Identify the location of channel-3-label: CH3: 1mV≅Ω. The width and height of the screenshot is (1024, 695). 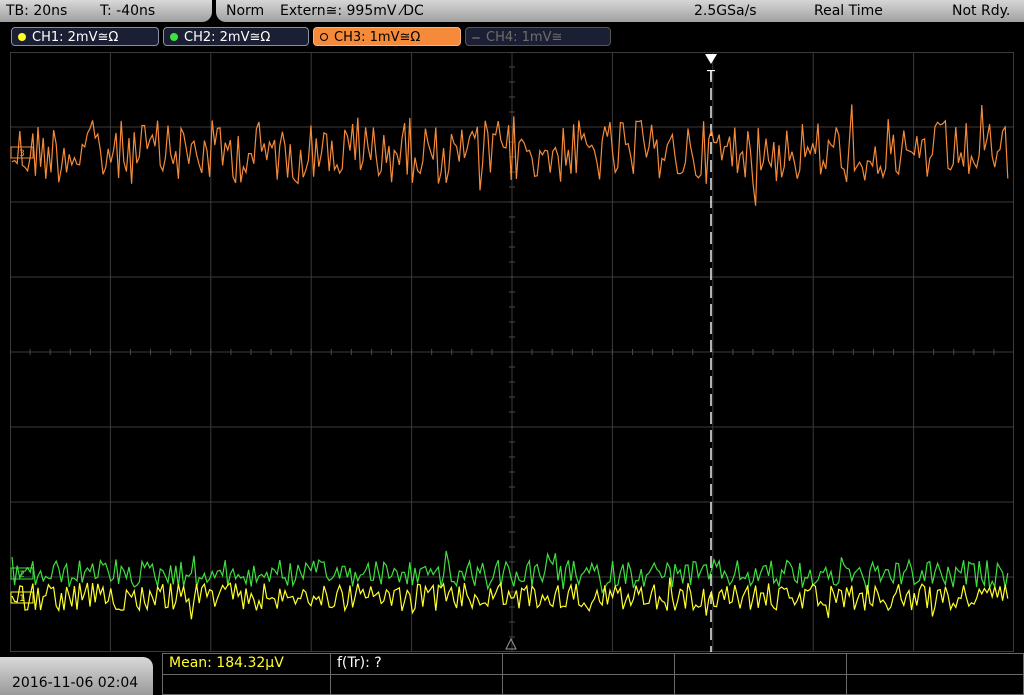
(377, 37).